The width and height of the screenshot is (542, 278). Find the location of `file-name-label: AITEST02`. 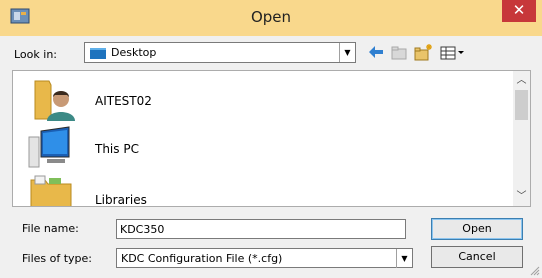

file-name-label: AITEST02 is located at coordinates (123, 101).